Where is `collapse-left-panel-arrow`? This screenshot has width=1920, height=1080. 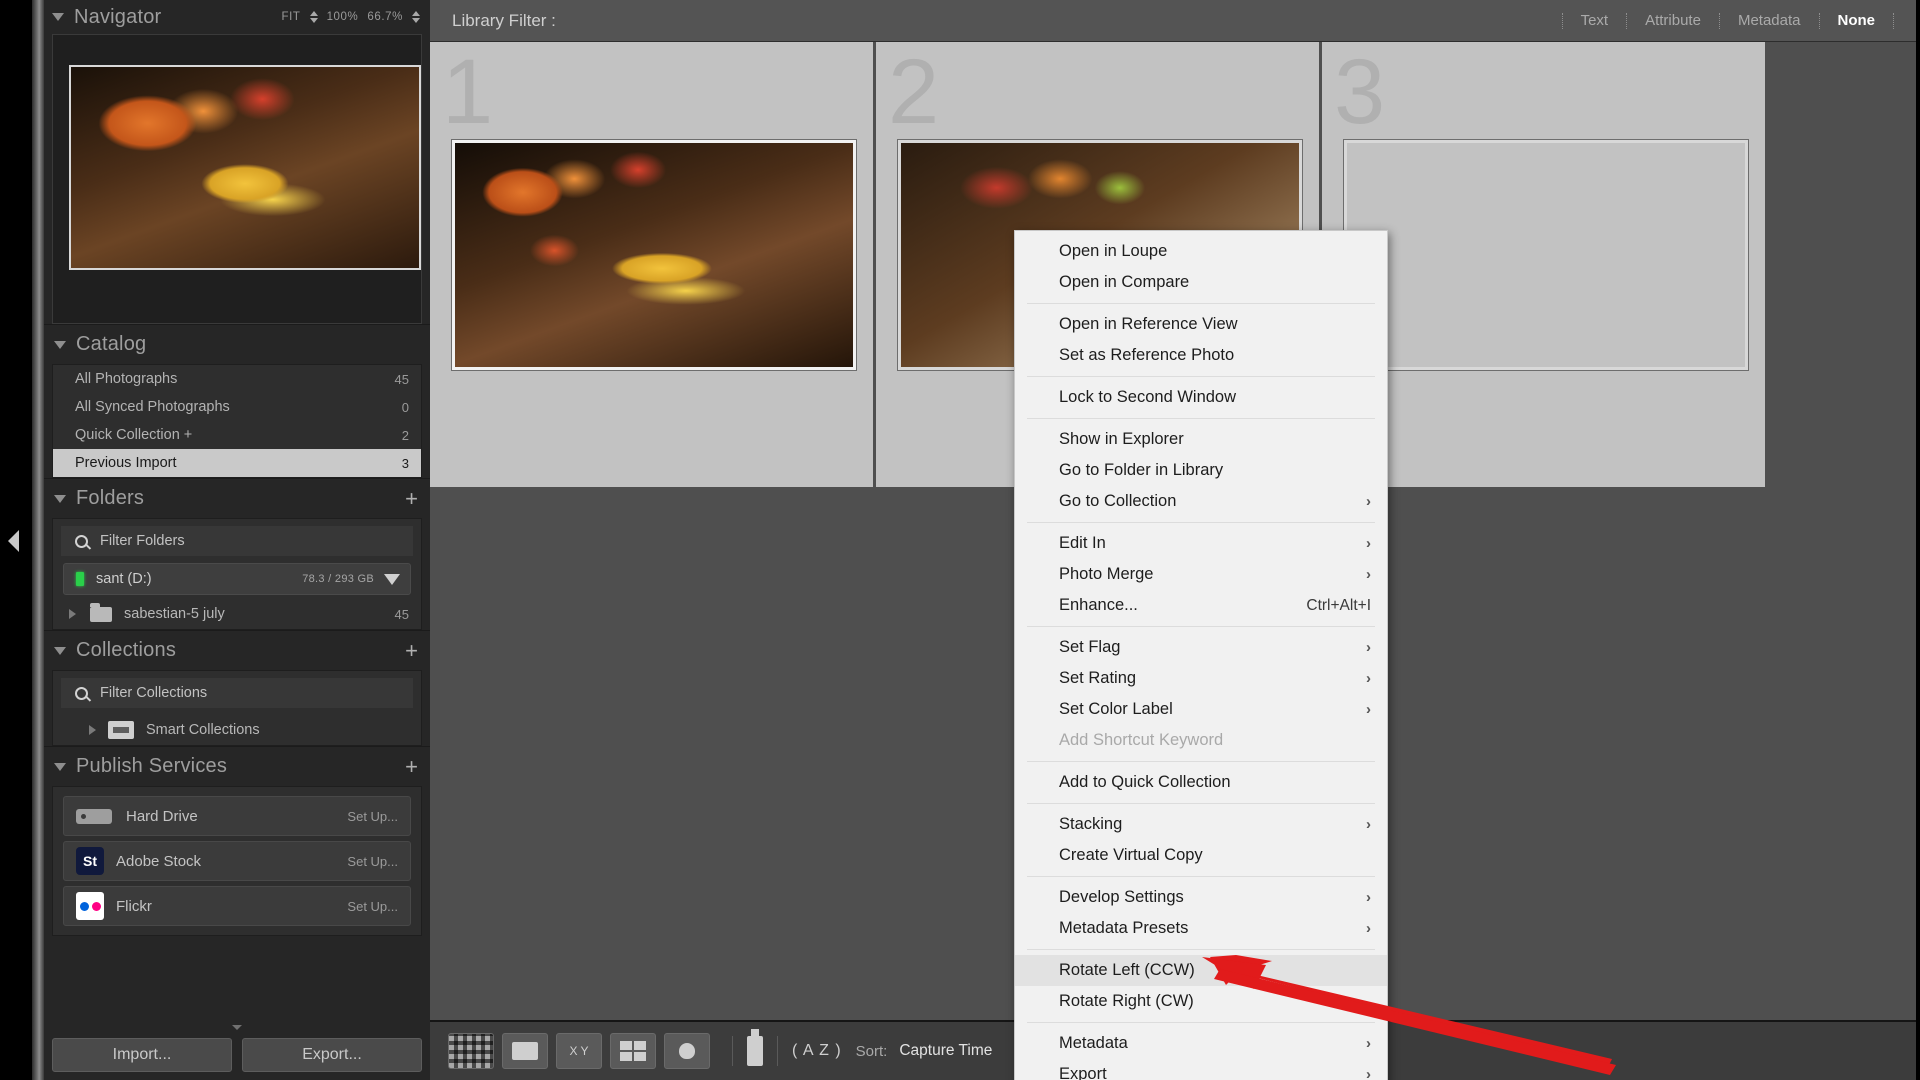
collapse-left-panel-arrow is located at coordinates (13, 541).